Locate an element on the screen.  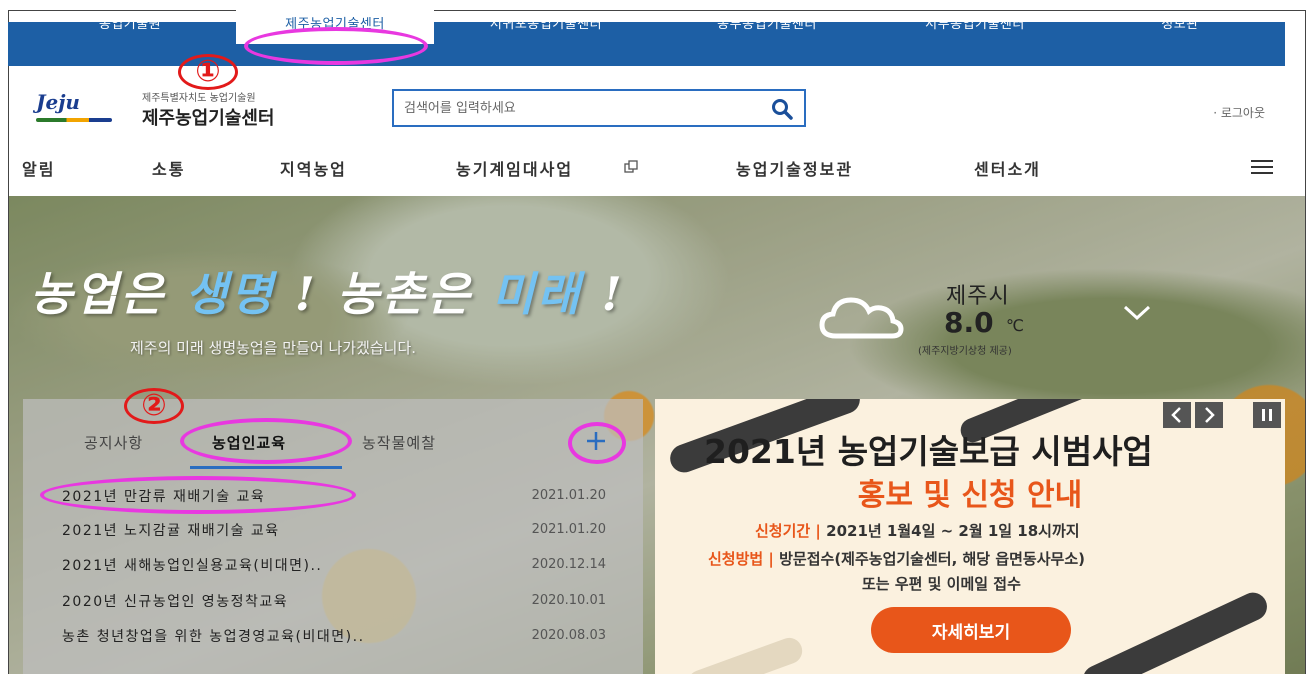
period-value: 2021년 1월4일 ~ 2월 1일 18시까지 is located at coordinates (950, 531).